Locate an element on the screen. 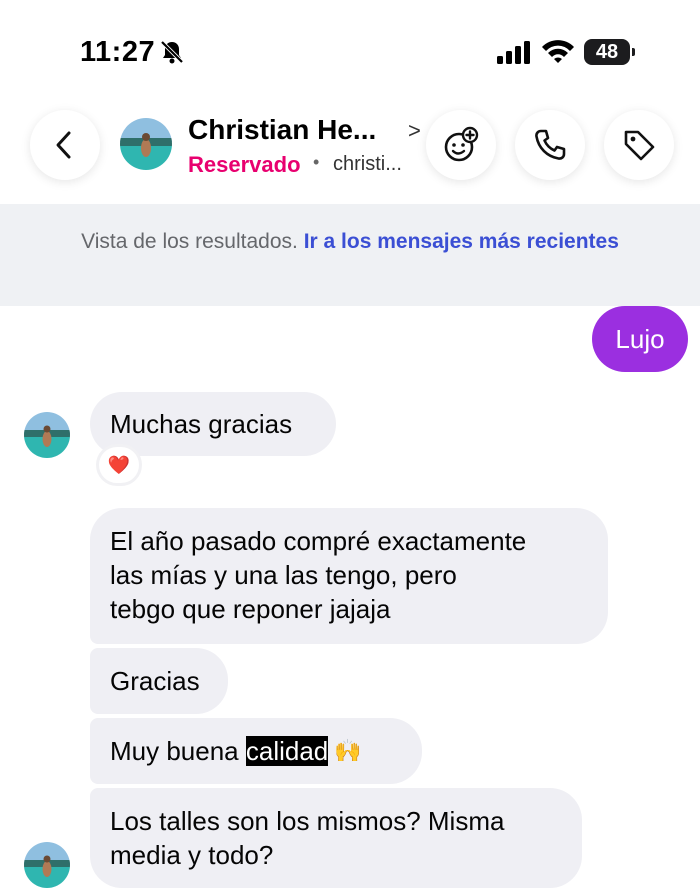 Image resolution: width=700 pixels, height=896 pixels. back-button is located at coordinates (65, 145).